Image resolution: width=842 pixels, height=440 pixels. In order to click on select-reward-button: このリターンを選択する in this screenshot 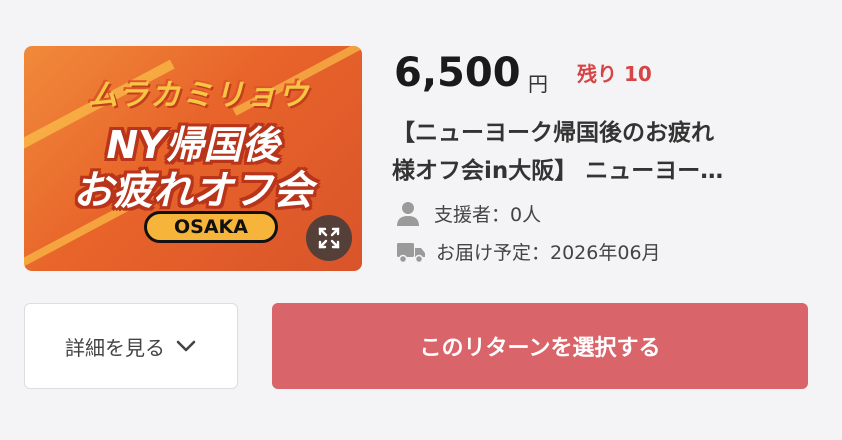, I will do `click(540, 346)`.